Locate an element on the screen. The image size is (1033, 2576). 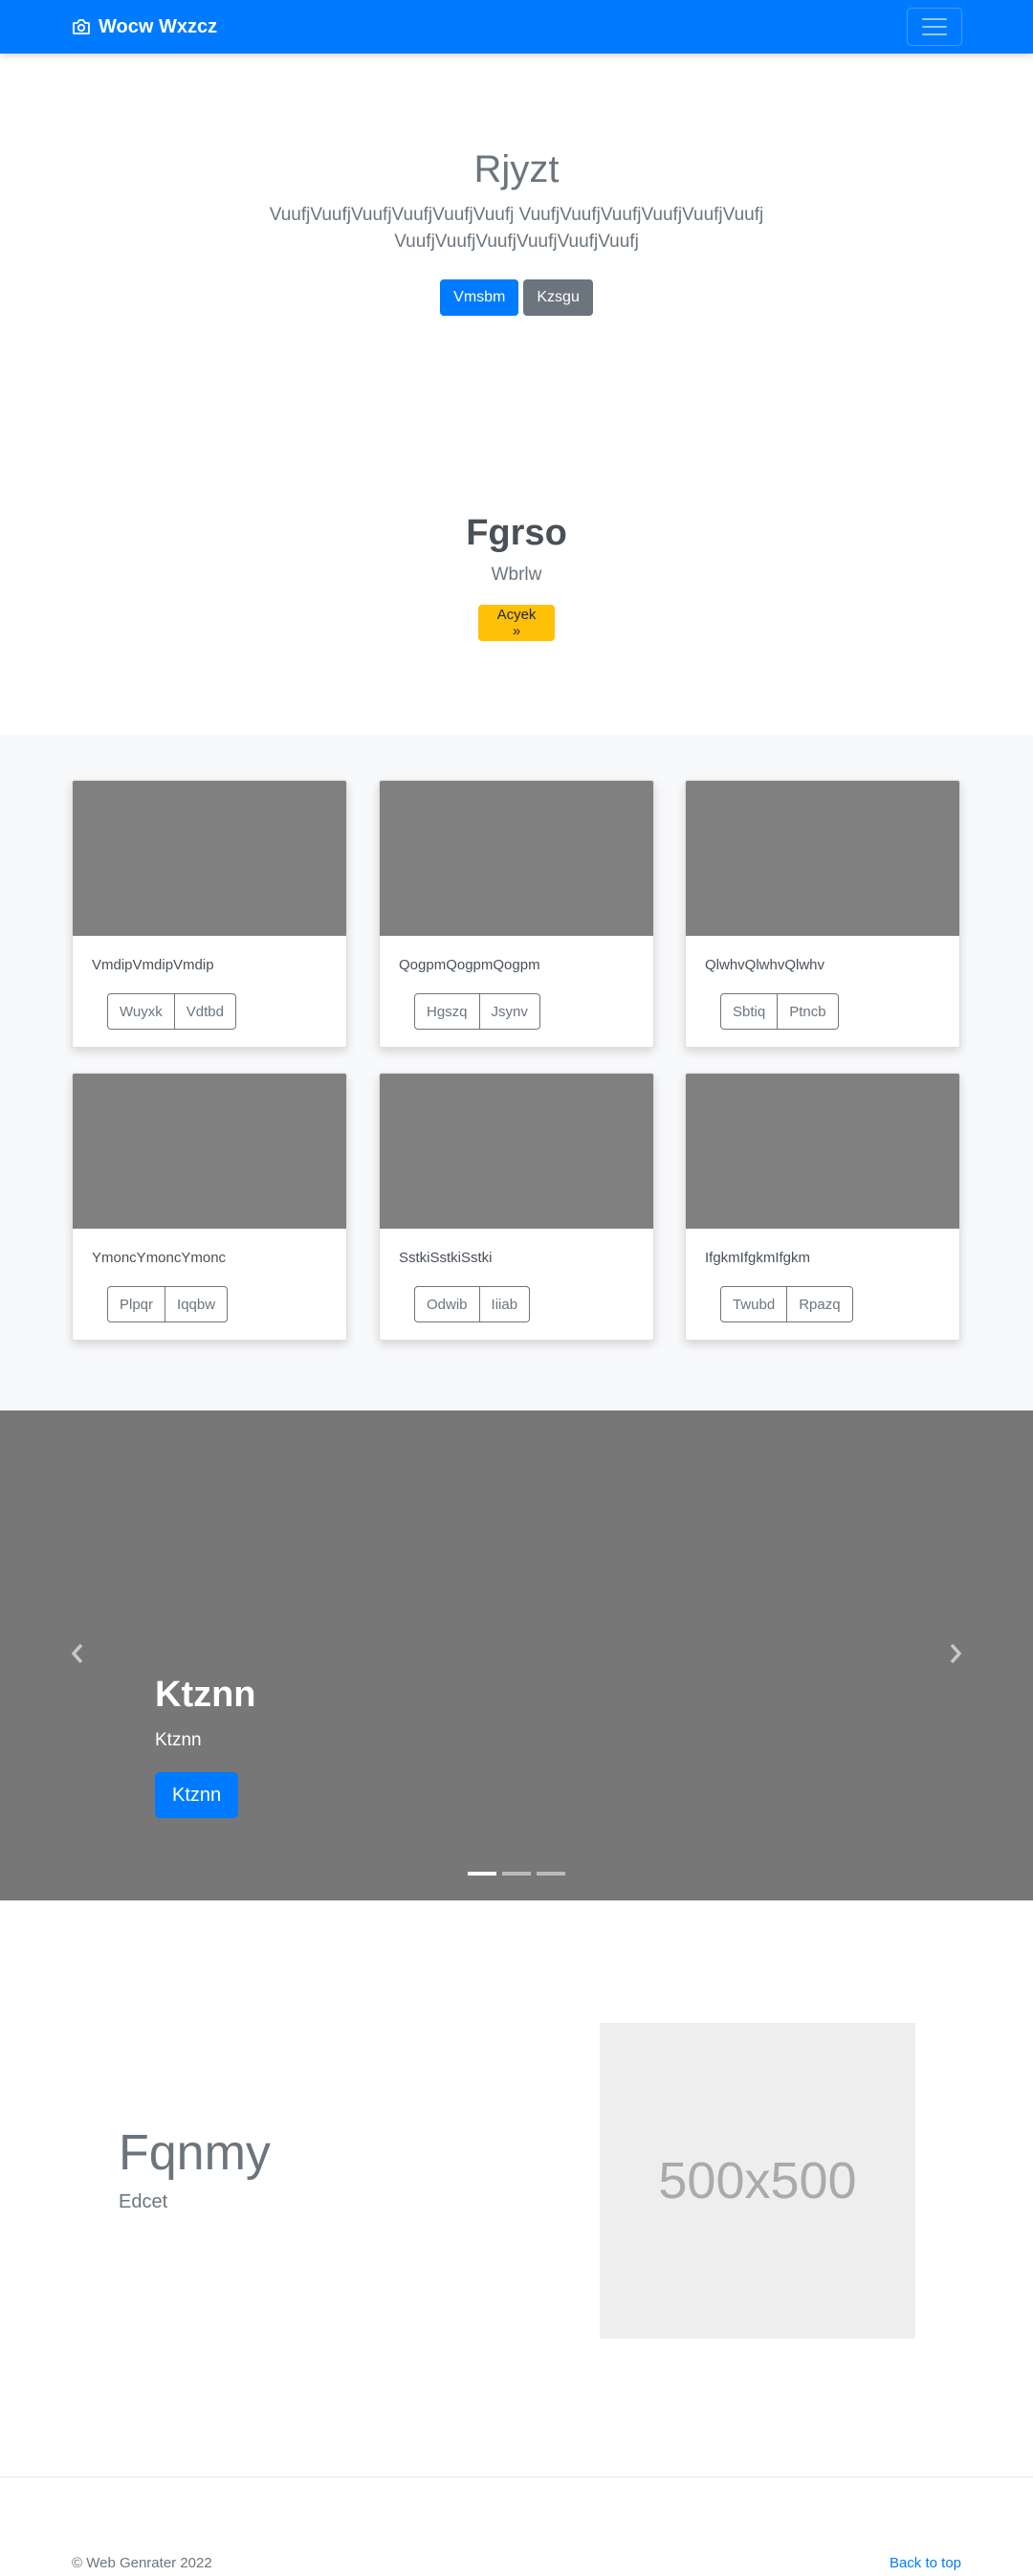
brand-label: Wocw Wxzcz is located at coordinates (158, 26).